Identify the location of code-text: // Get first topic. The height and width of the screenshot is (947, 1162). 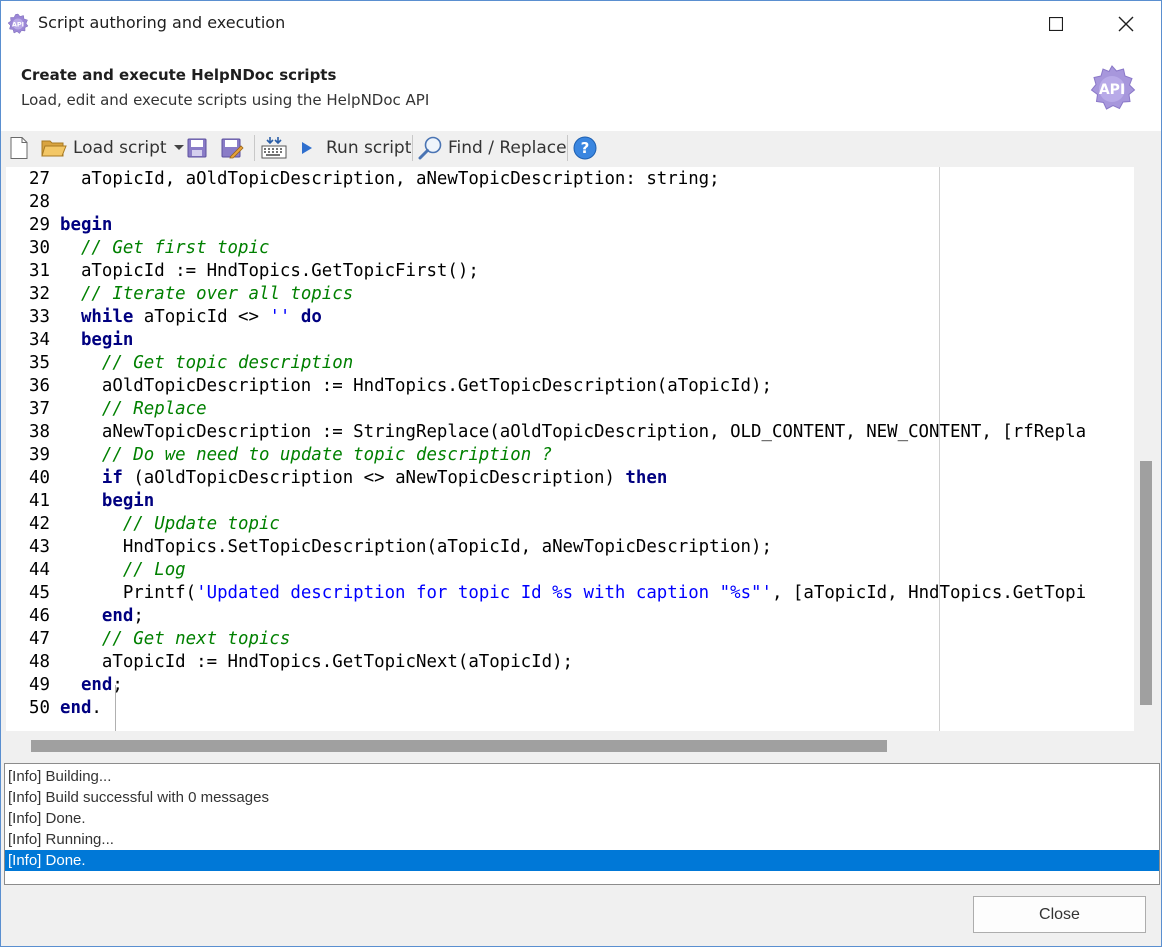
(164, 248).